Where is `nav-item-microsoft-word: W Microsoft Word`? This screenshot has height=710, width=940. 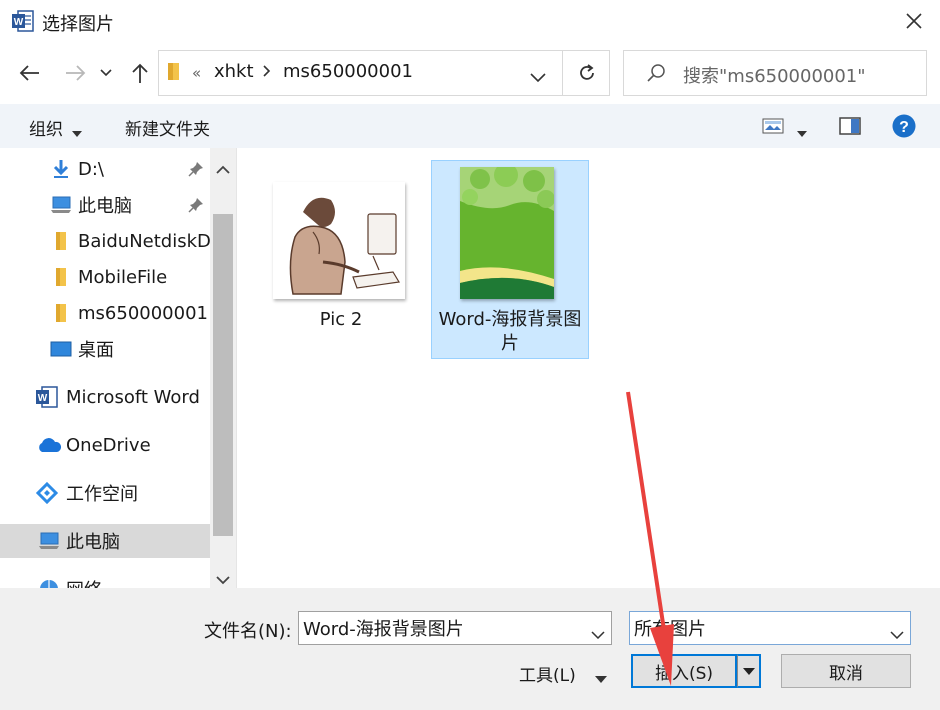 nav-item-microsoft-word: W Microsoft Word is located at coordinates (105, 397).